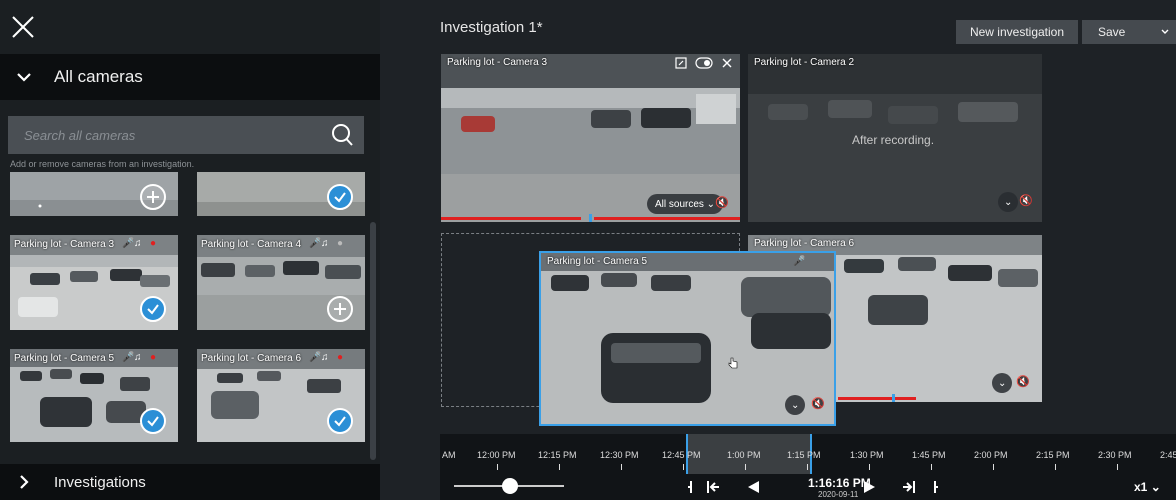 This screenshot has width=1176, height=500. What do you see at coordinates (251, 358) in the screenshot?
I see `thumbnail-label: Parking lot - Camera 6` at bounding box center [251, 358].